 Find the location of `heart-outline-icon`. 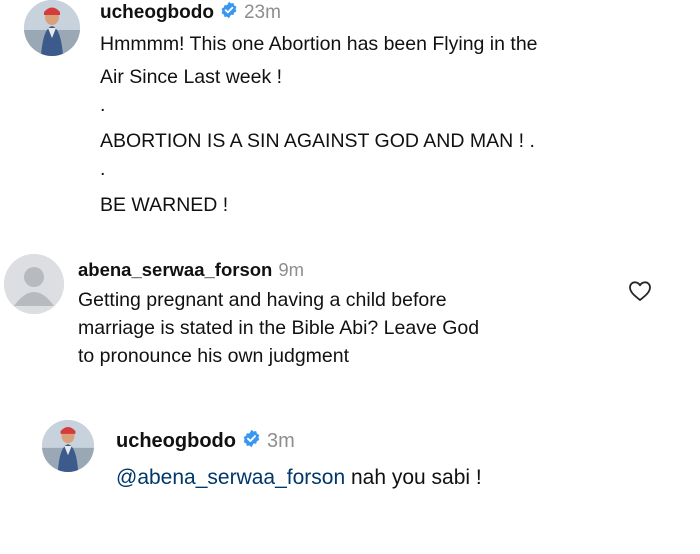

heart-outline-icon is located at coordinates (640, 291).